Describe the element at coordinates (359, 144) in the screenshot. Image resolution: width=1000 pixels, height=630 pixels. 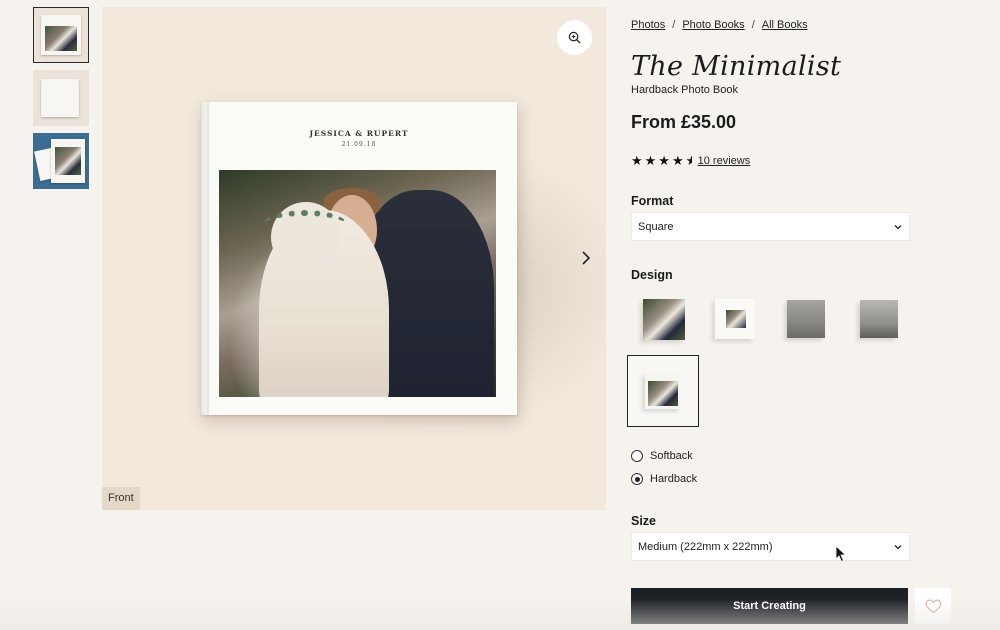
I see `cover-date: 21.09.18` at that location.